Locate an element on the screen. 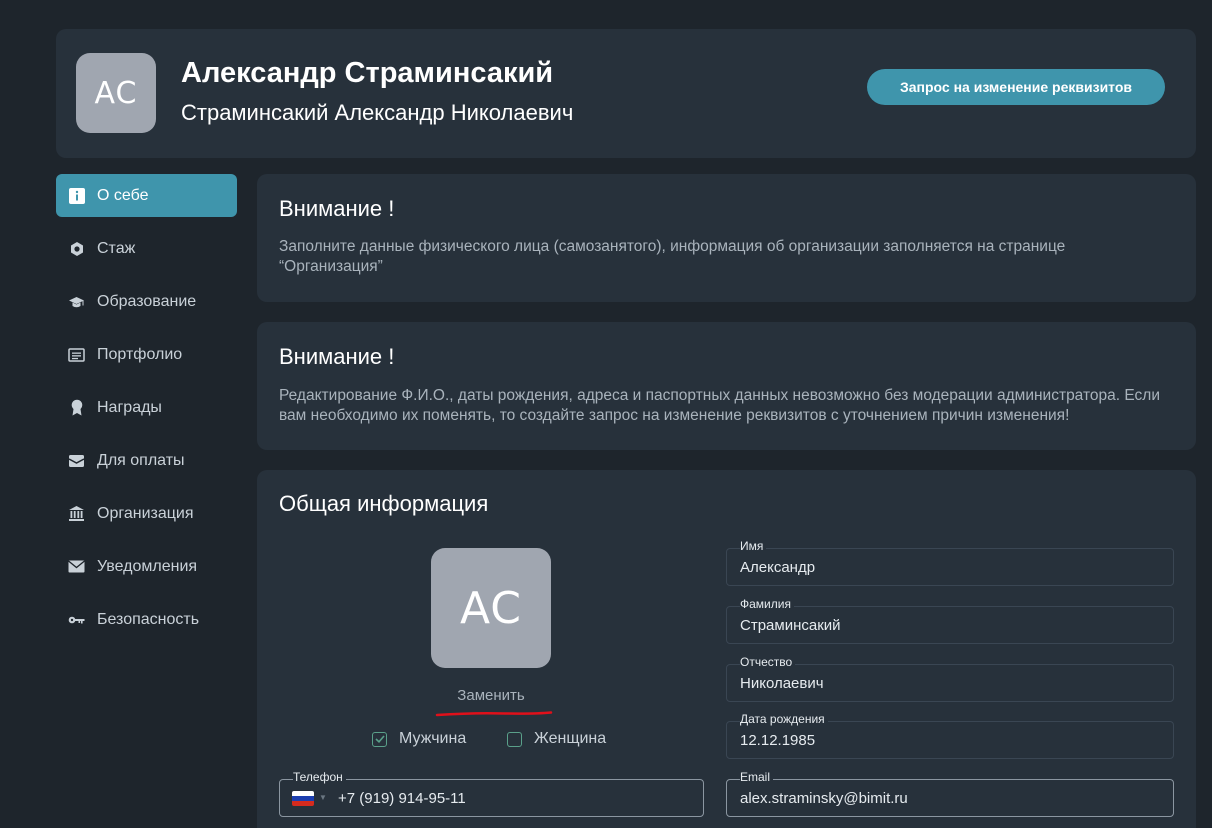 The height and width of the screenshot is (828, 1212). sidebar-item-label: Портфолио is located at coordinates (140, 354).